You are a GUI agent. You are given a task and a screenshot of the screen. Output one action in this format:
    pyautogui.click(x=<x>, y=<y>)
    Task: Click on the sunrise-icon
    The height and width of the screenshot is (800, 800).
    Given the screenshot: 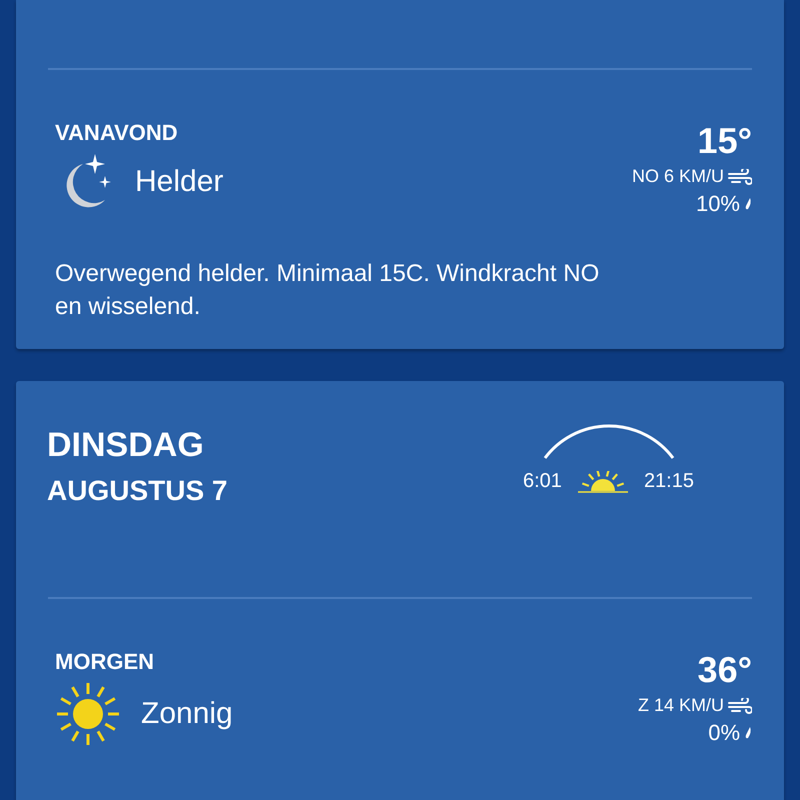 What is the action you would take?
    pyautogui.click(x=603, y=482)
    